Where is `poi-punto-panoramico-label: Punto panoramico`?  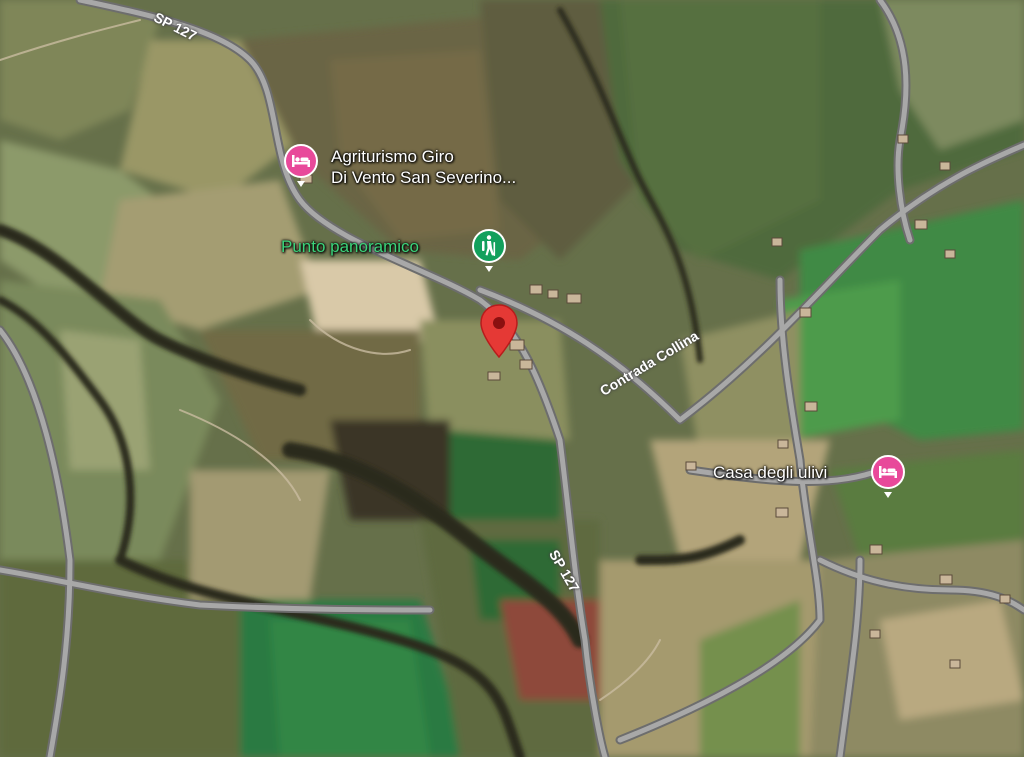 poi-punto-panoramico-label: Punto panoramico is located at coordinates (350, 246).